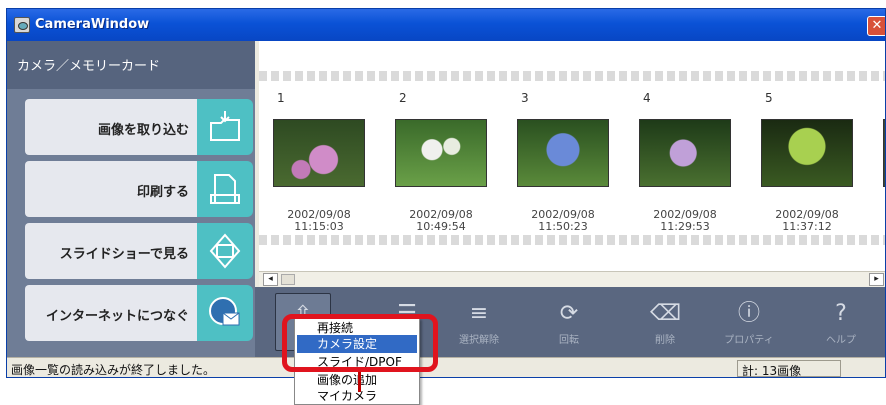 The height and width of the screenshot is (405, 886). I want to click on nav-import-label: 画像を取り込む, so click(143, 130).